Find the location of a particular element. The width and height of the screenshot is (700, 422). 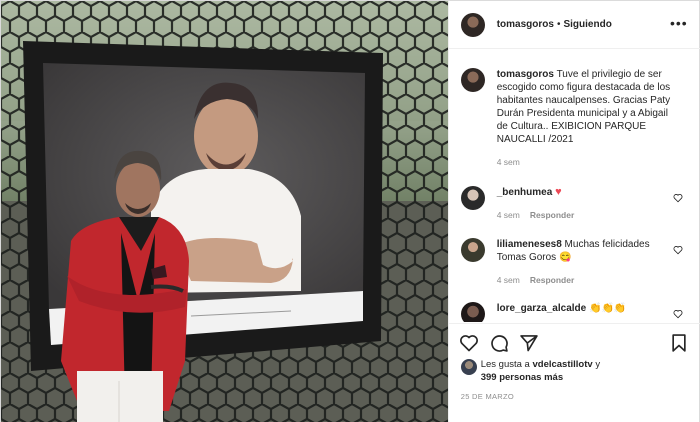

share-icon is located at coordinates (529, 343).